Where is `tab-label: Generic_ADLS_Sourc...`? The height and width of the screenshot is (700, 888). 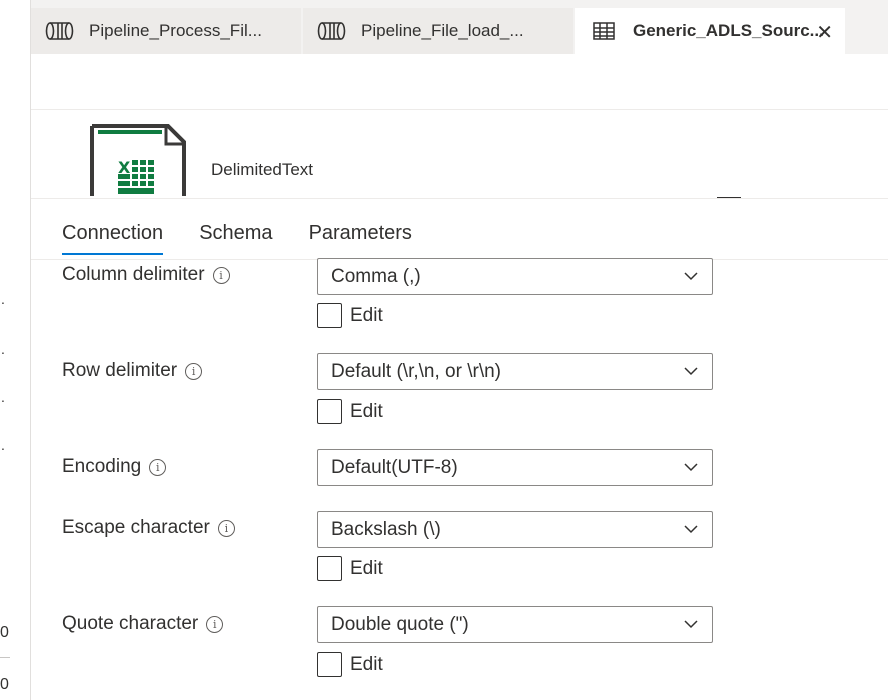 tab-label: Generic_ADLS_Sourc... is located at coordinates (728, 30).